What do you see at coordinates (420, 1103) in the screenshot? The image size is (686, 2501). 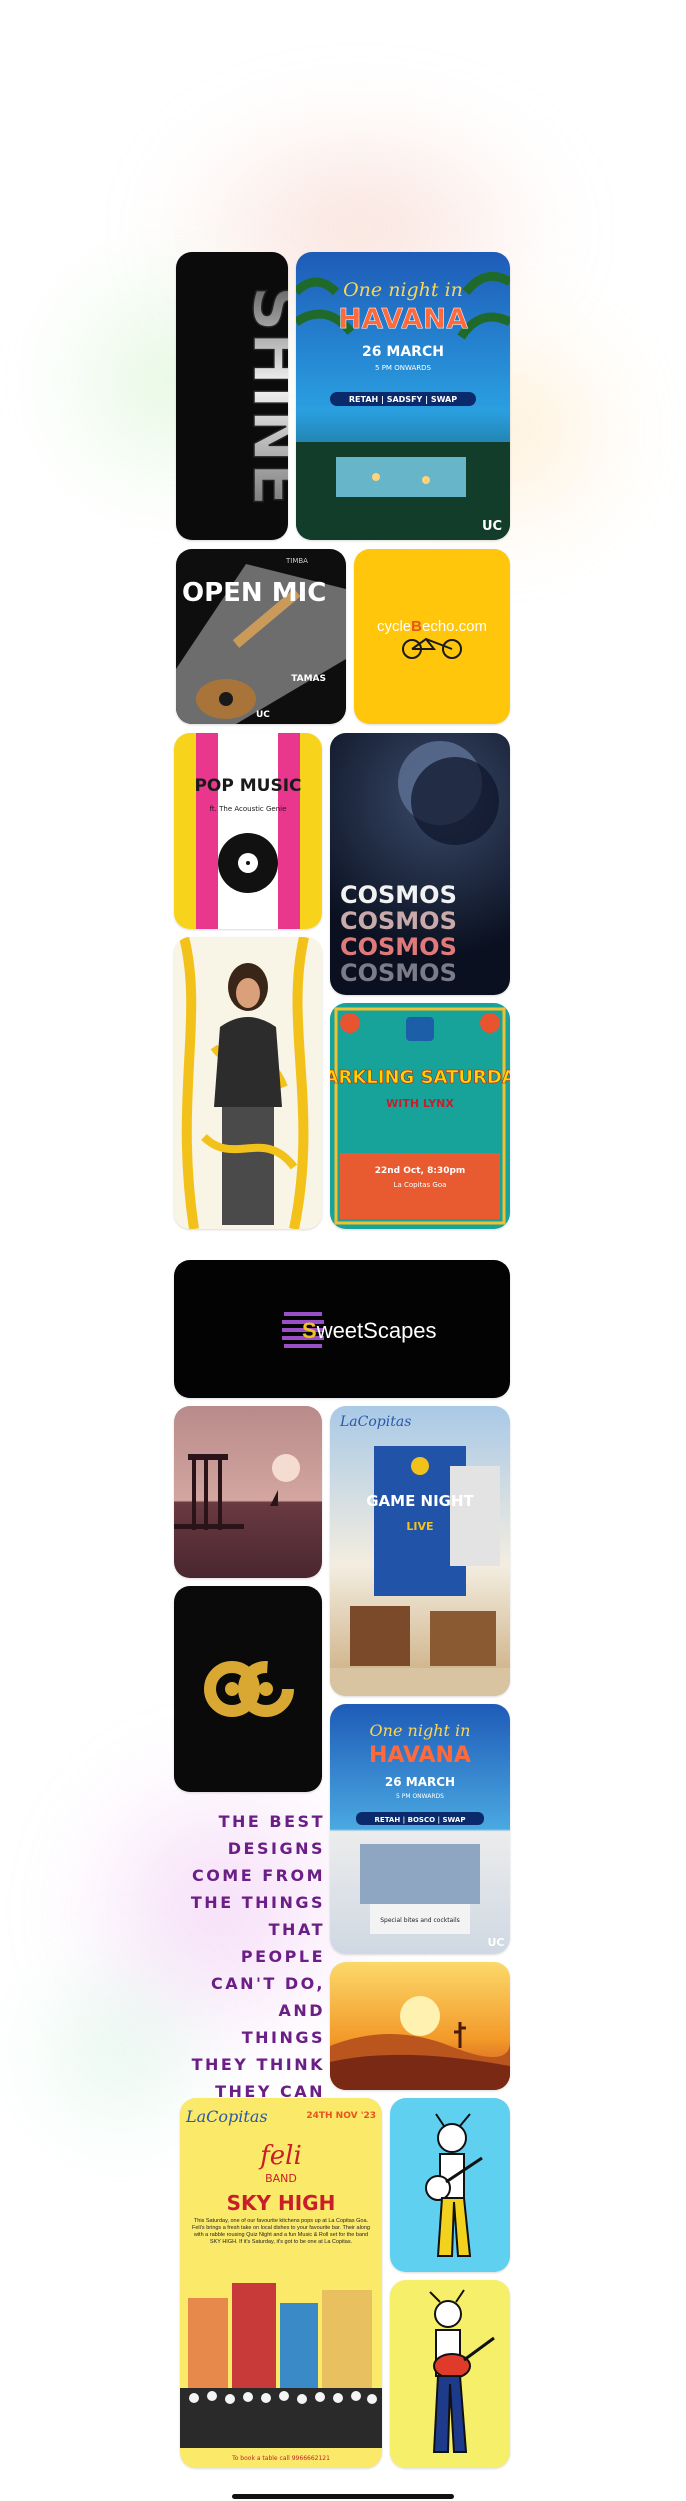 I see `sparkling-subtitle: WITH LYNX` at bounding box center [420, 1103].